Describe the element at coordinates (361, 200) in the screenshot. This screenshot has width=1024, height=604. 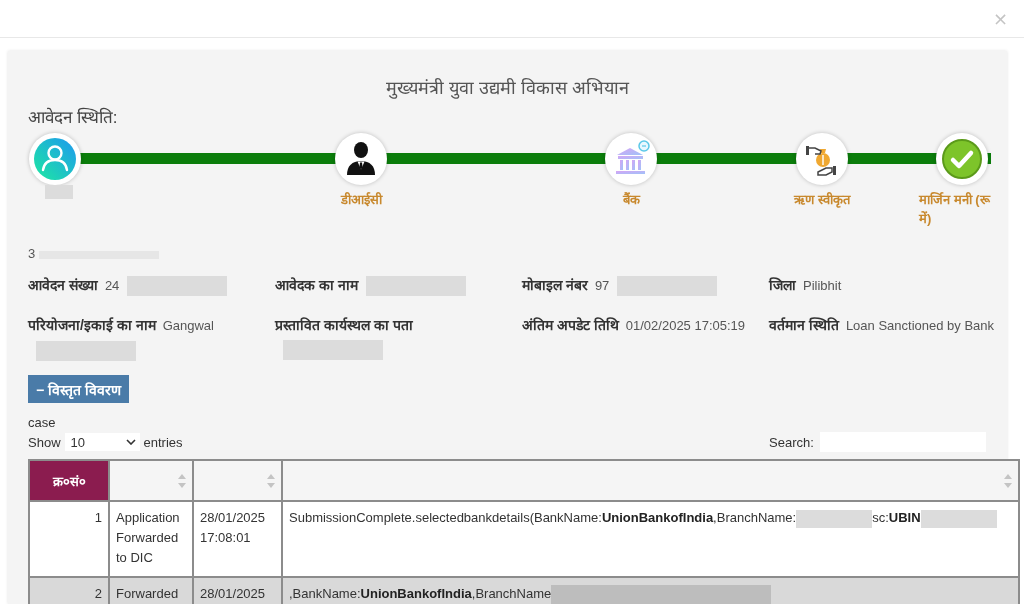
I see `step-label: डीआईसी` at that location.